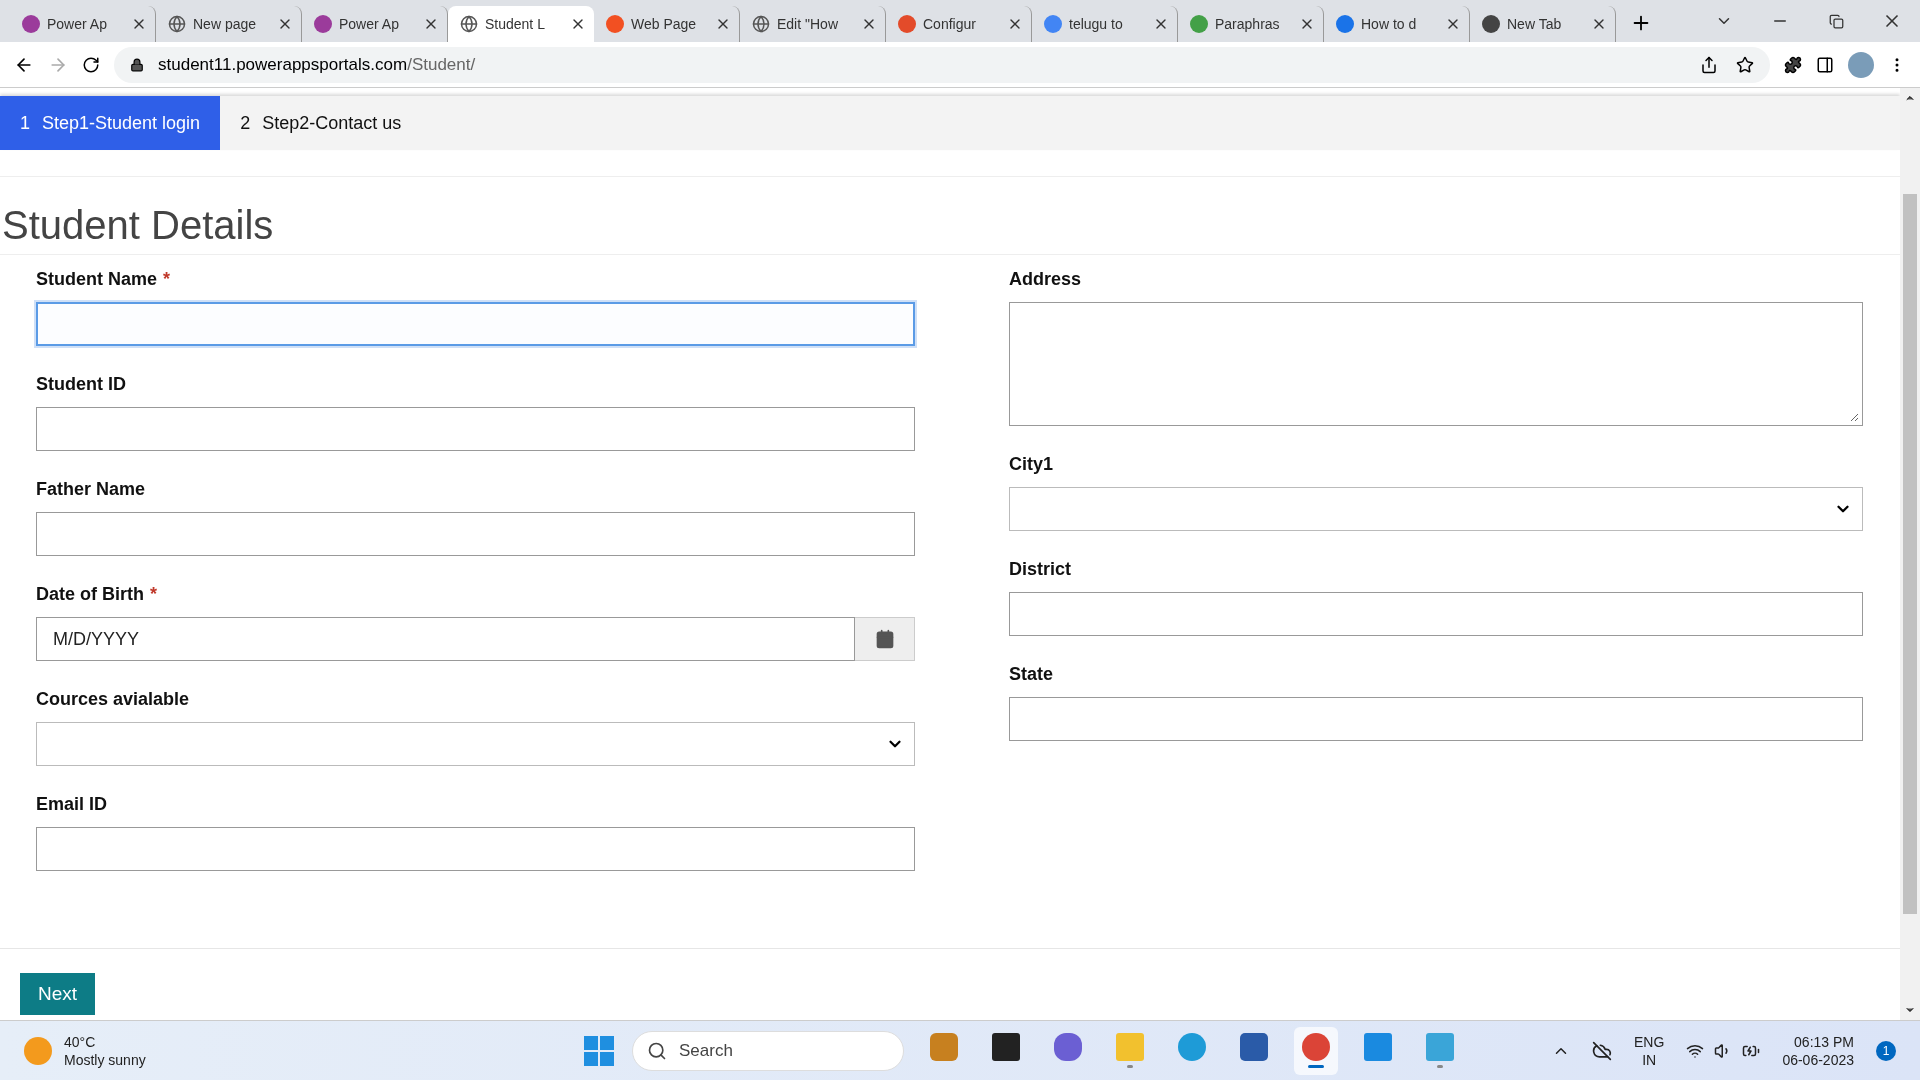 This screenshot has height=1080, width=1920. I want to click on avatar, so click(1861, 64).